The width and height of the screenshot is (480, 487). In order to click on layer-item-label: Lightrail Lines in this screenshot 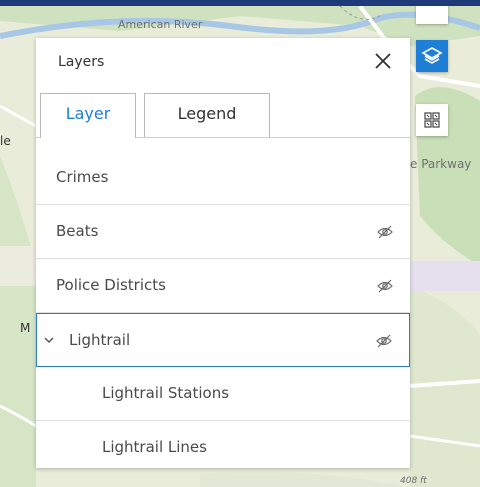, I will do `click(154, 447)`.